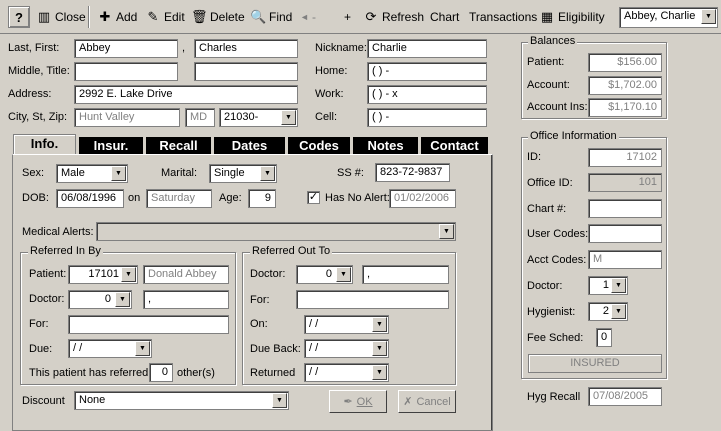  Describe the element at coordinates (358, 401) in the screenshot. I see `ok-button: ✒ OK` at that location.